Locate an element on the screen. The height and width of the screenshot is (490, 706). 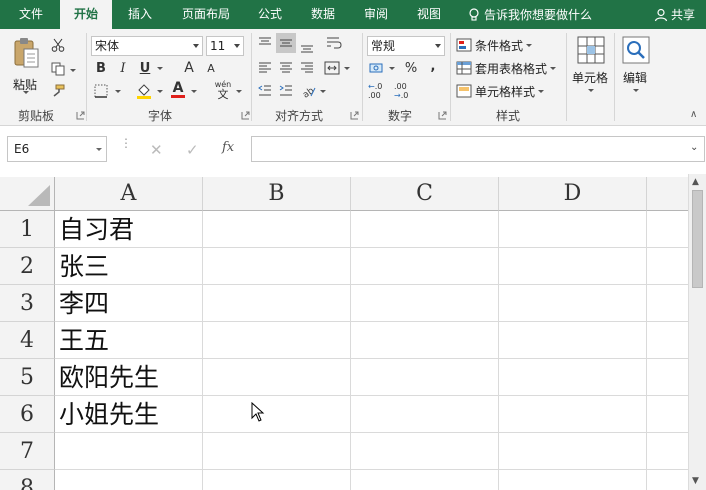
align-center-button is located at coordinates (286, 68).